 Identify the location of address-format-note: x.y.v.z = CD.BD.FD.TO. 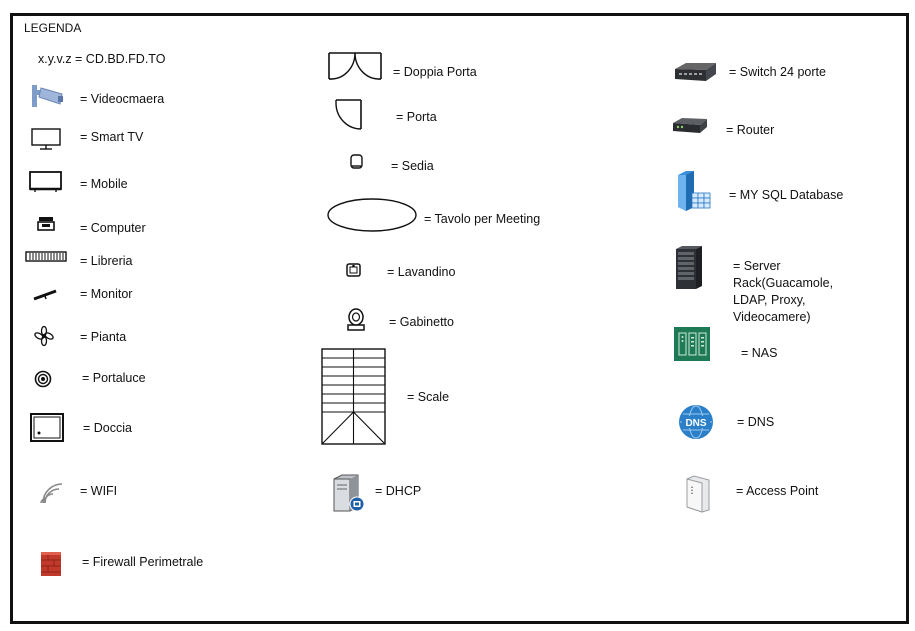
(102, 59).